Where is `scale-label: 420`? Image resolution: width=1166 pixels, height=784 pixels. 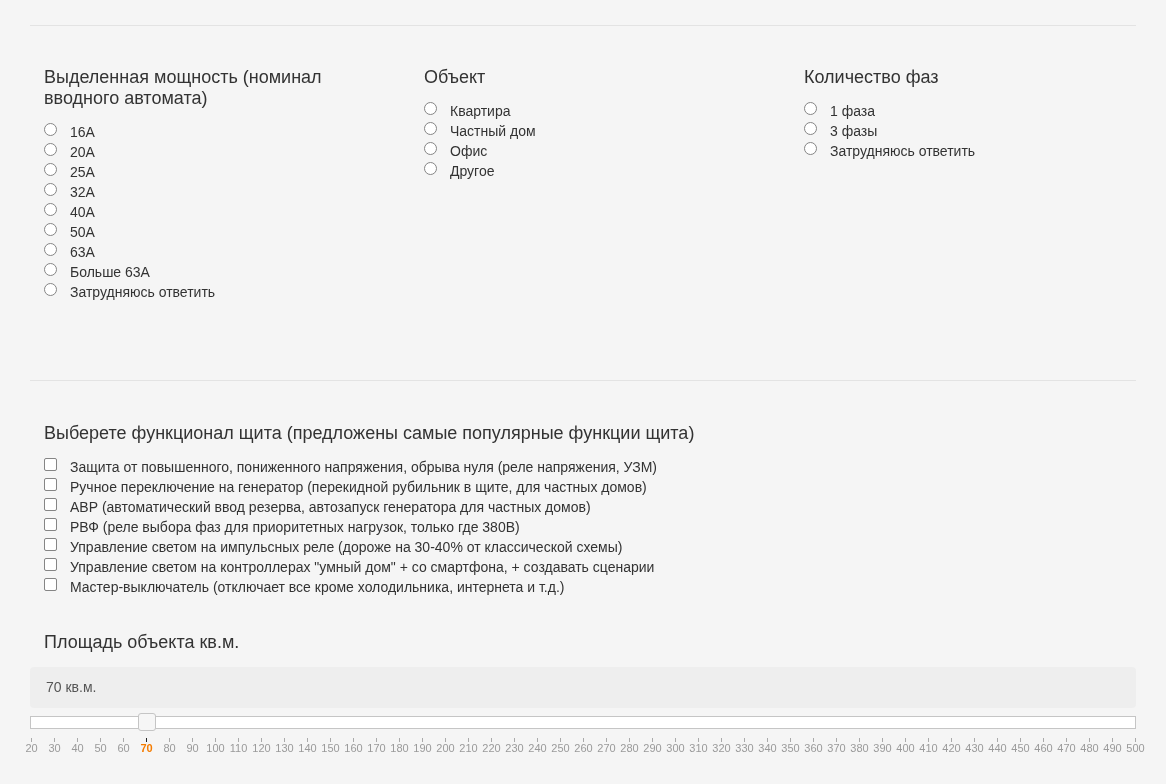
scale-label: 420 is located at coordinates (951, 748).